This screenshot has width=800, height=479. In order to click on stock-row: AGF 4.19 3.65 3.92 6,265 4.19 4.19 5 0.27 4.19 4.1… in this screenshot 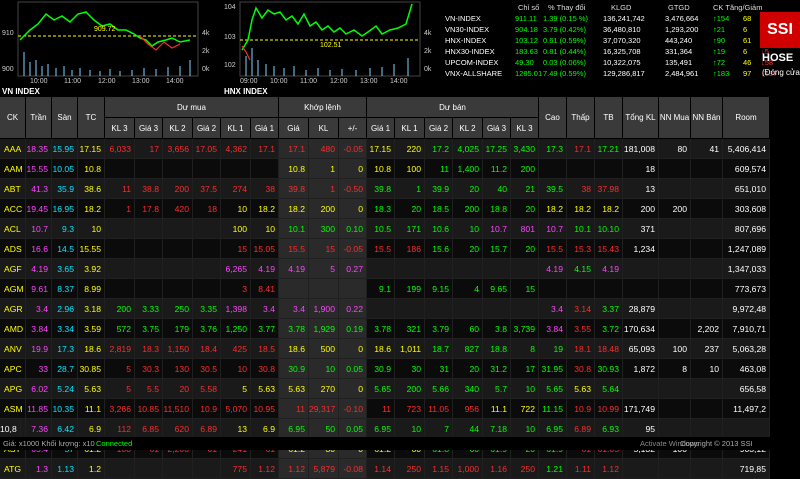, I will do `click(400, 269)`.